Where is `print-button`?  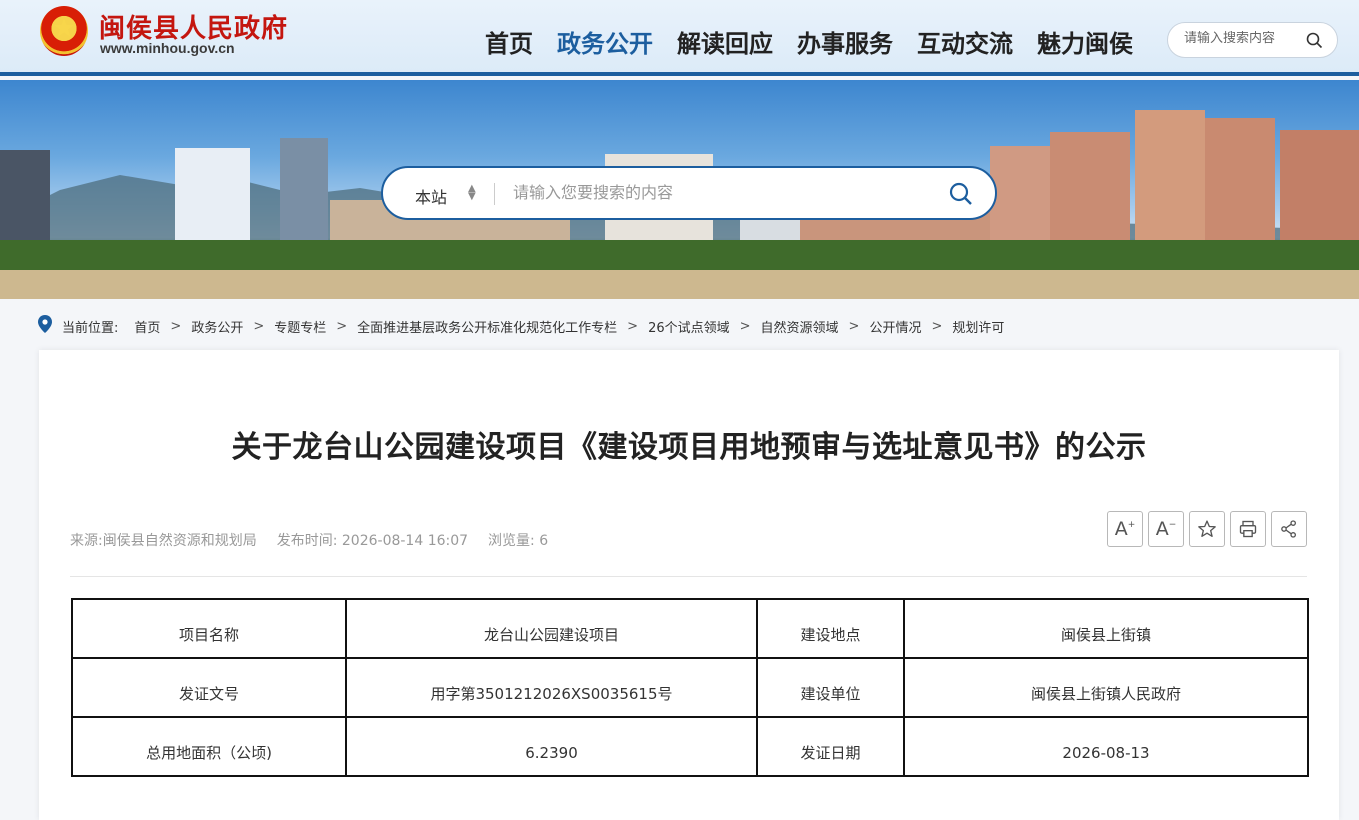
print-button is located at coordinates (1248, 529).